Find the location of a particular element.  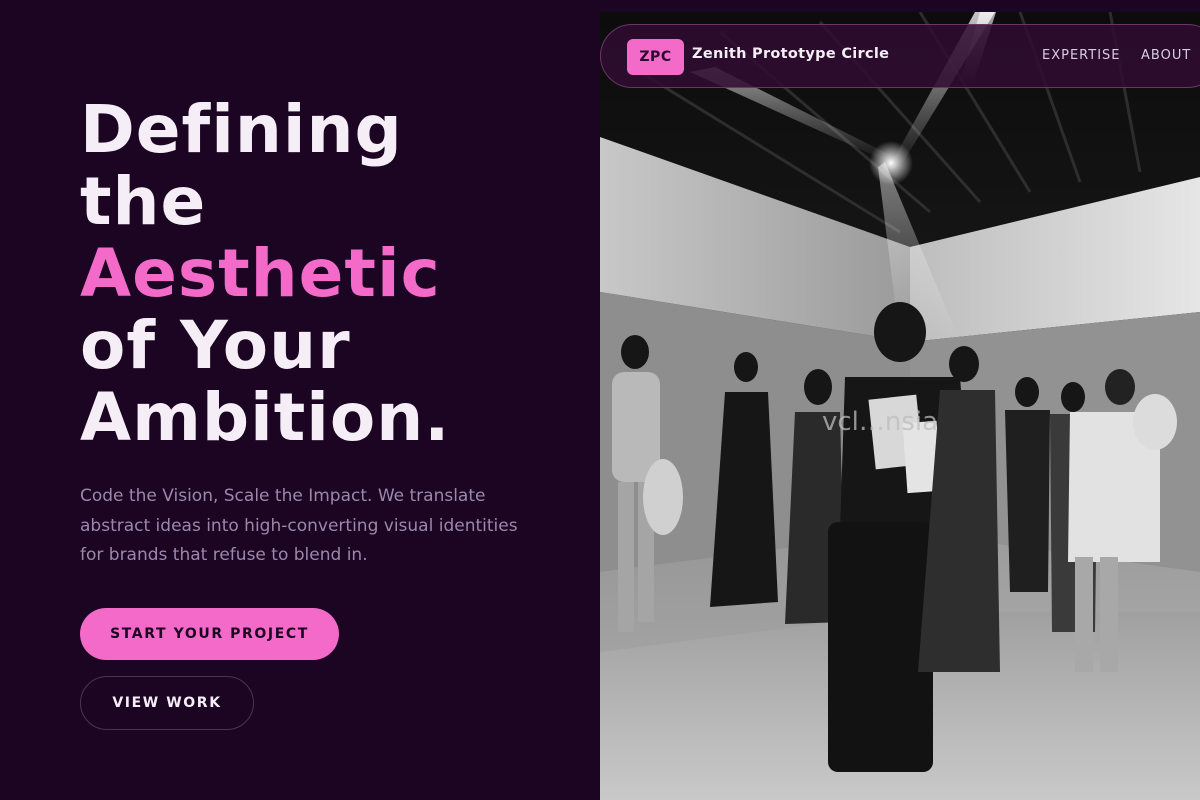

photo-watermark: vcl…nsia is located at coordinates (880, 422).